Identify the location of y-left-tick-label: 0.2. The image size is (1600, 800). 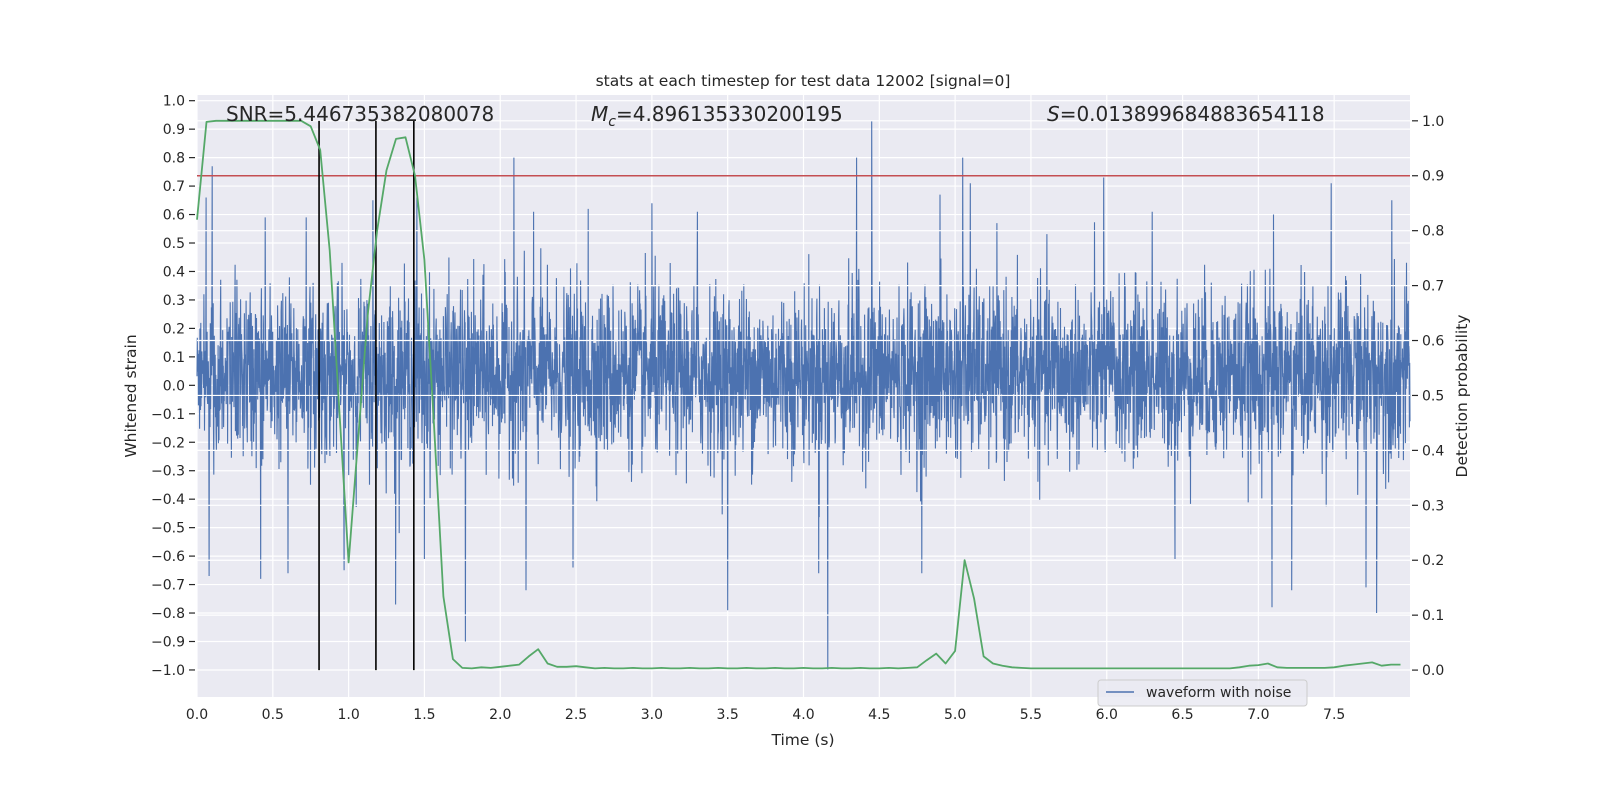
(174, 329).